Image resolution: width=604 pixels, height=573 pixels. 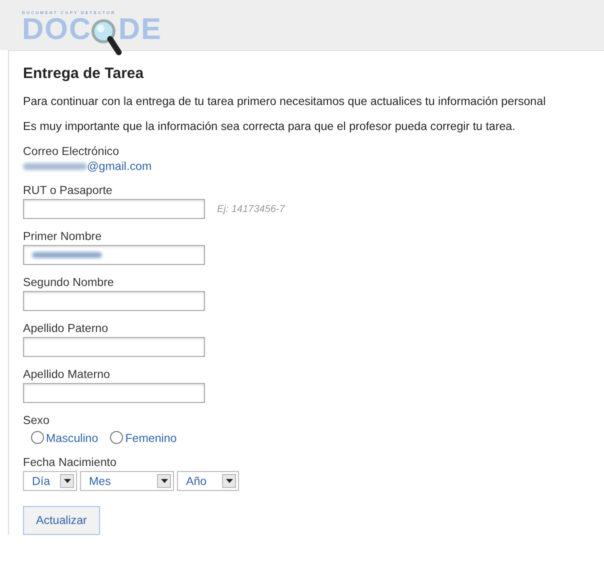 What do you see at coordinates (140, 30) in the screenshot?
I see `logo-text: DE` at bounding box center [140, 30].